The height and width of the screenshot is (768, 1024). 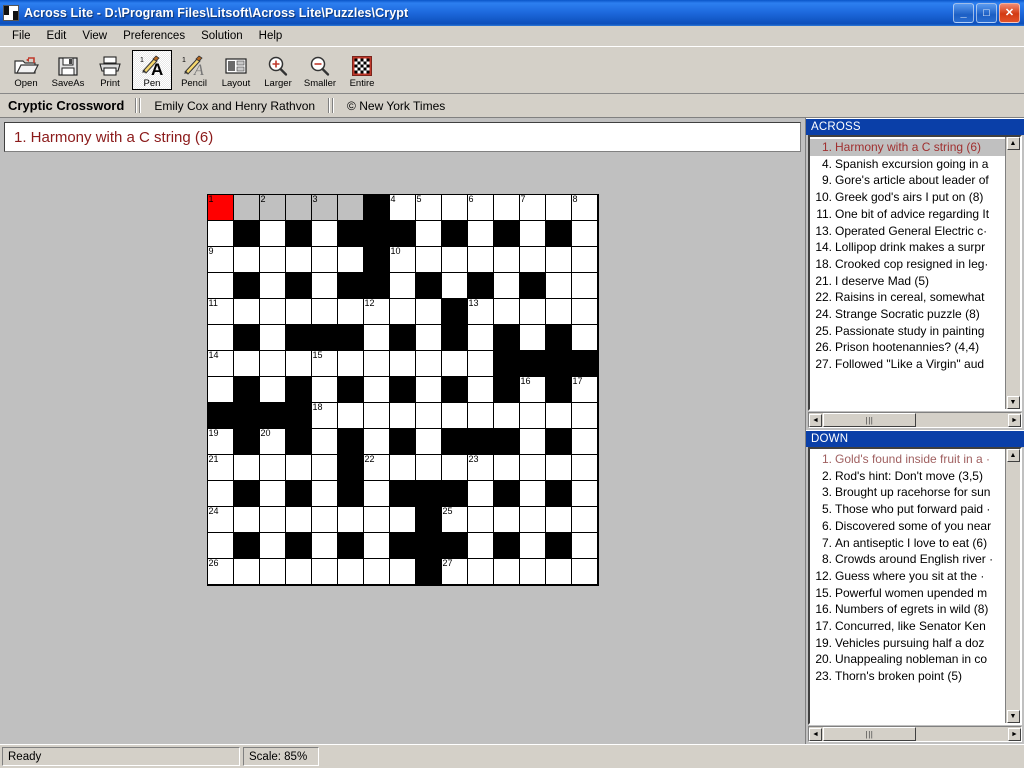 What do you see at coordinates (21, 36) in the screenshot?
I see `menu-file: File` at bounding box center [21, 36].